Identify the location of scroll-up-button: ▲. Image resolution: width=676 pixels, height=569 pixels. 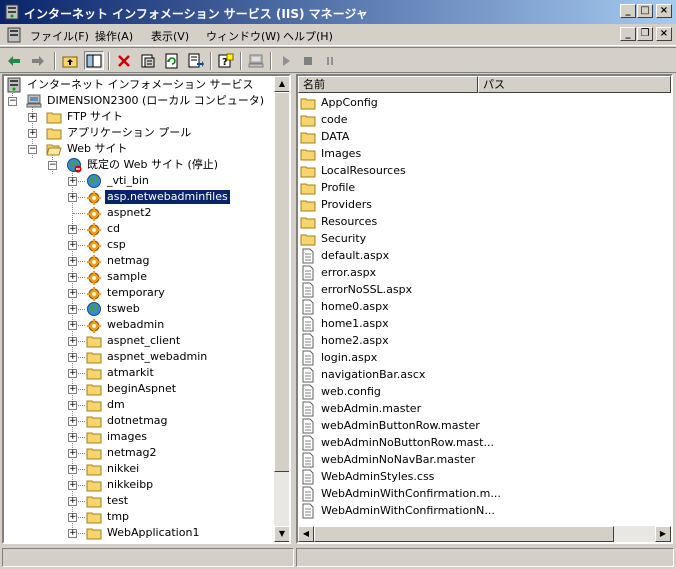
(281, 84).